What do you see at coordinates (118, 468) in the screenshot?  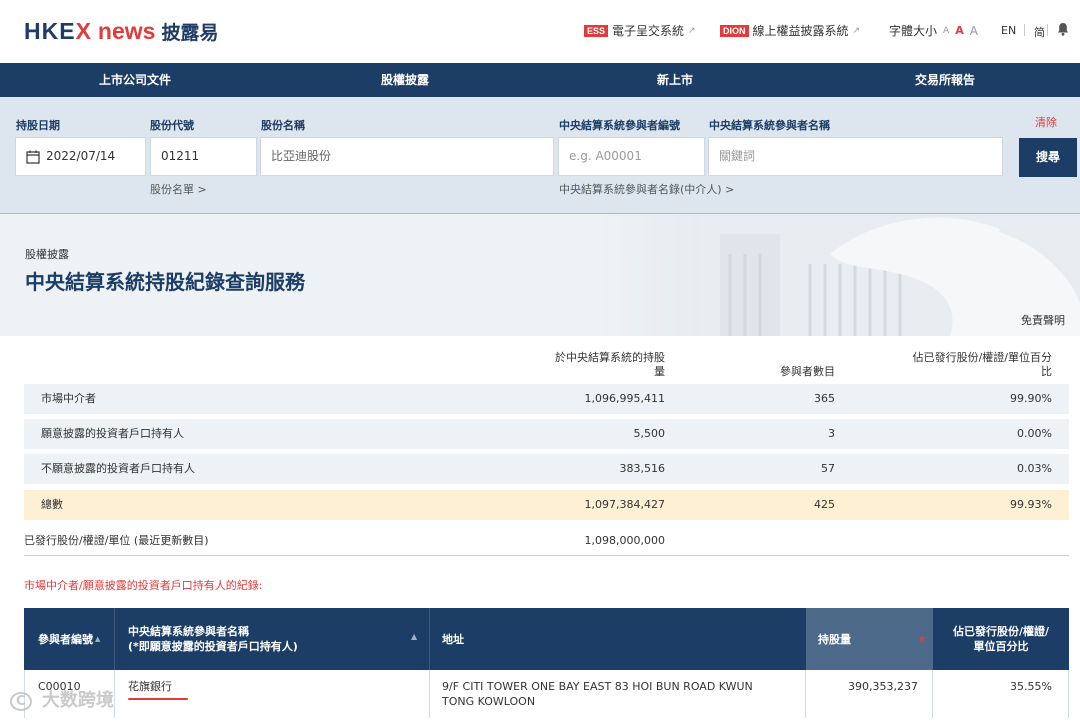 I see `summary-row-label: 不願意披露的投資者戶口持有人` at bounding box center [118, 468].